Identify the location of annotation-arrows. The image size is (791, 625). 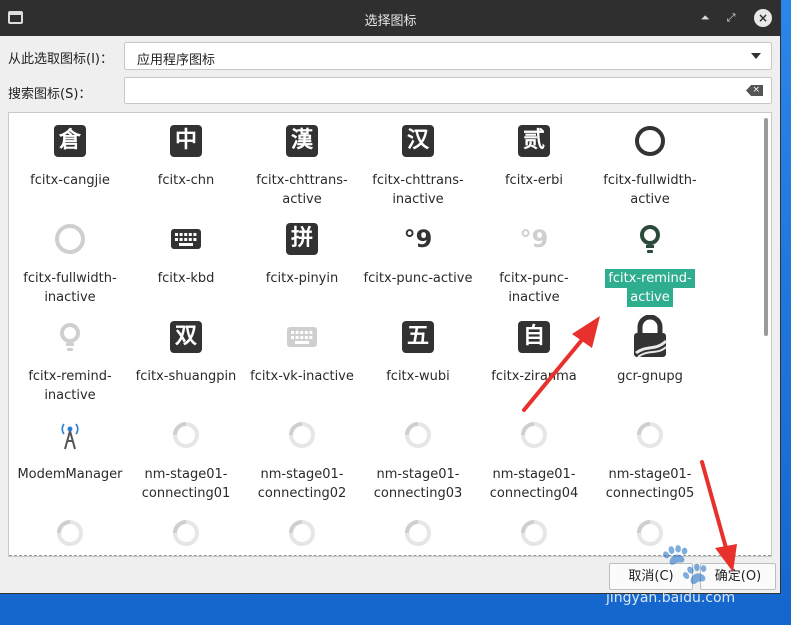
(629, 444).